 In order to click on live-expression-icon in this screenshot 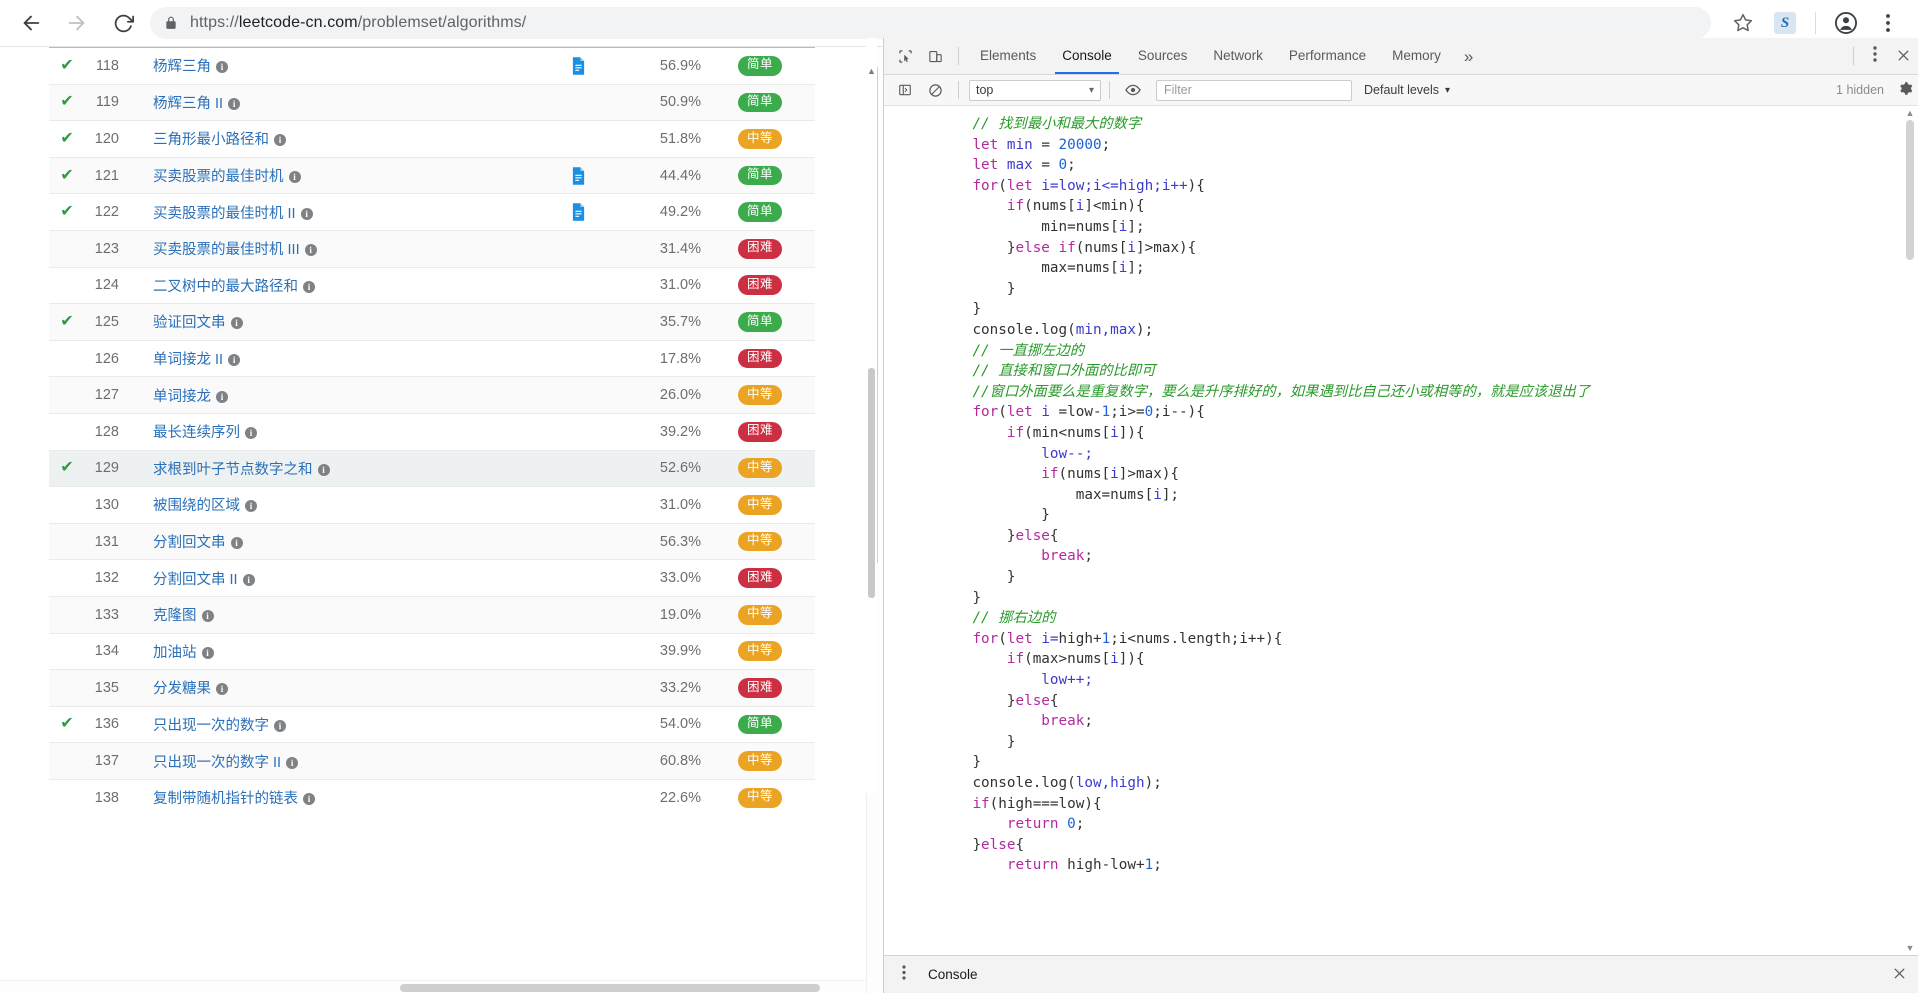, I will do `click(1133, 90)`.